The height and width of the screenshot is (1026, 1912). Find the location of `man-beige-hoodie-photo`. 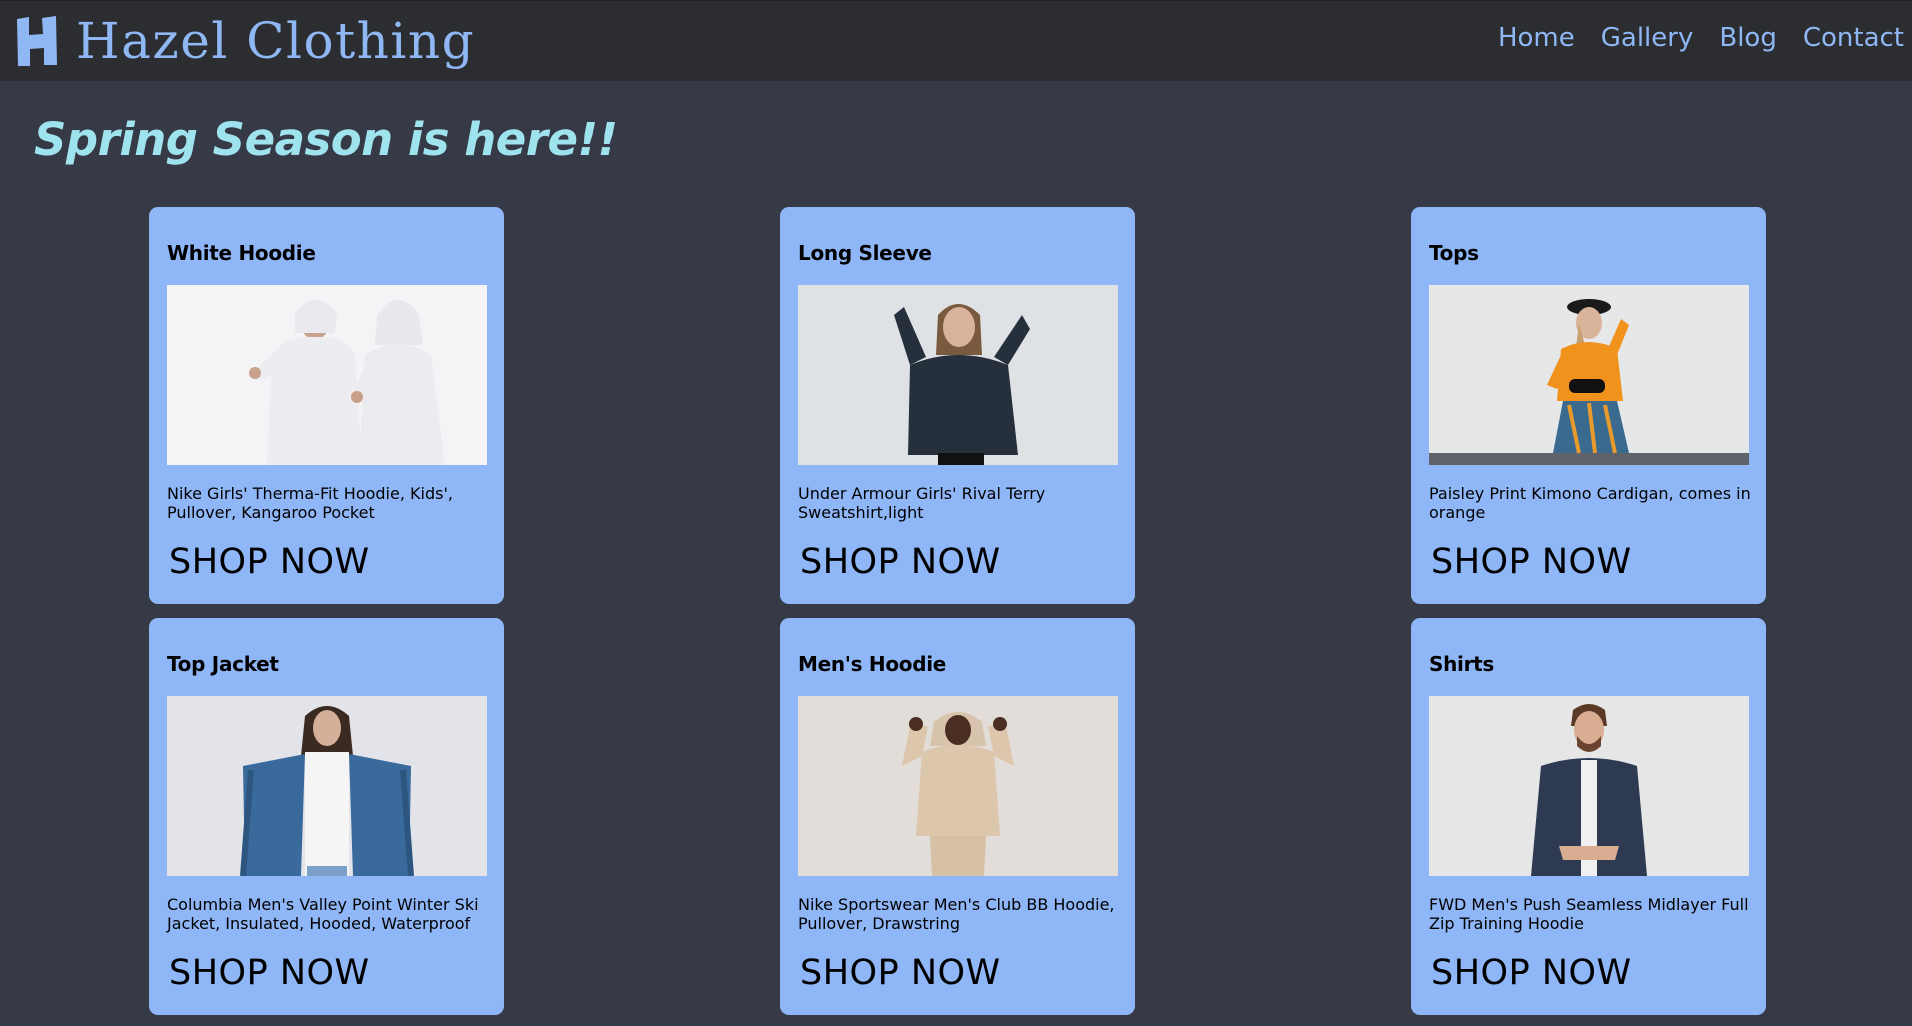

man-beige-hoodie-photo is located at coordinates (958, 786).